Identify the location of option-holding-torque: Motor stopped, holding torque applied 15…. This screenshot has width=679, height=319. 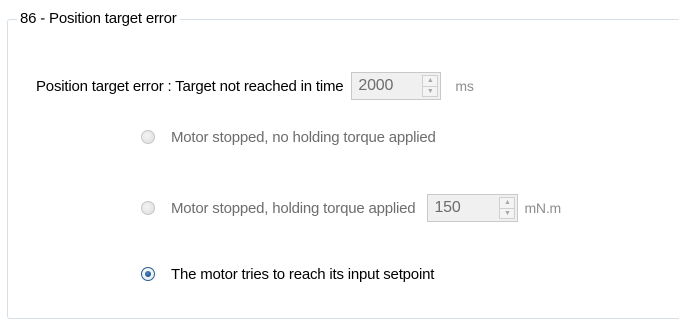
(351, 208).